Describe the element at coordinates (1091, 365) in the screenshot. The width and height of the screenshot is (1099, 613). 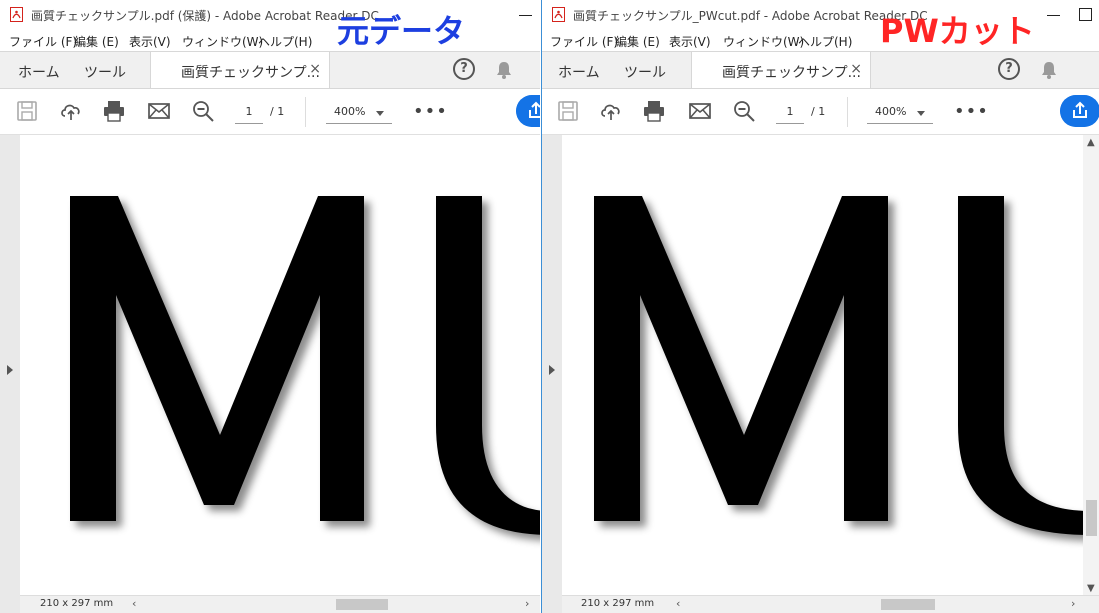
I see `vertical-scrollbar: ▲ ▼` at that location.